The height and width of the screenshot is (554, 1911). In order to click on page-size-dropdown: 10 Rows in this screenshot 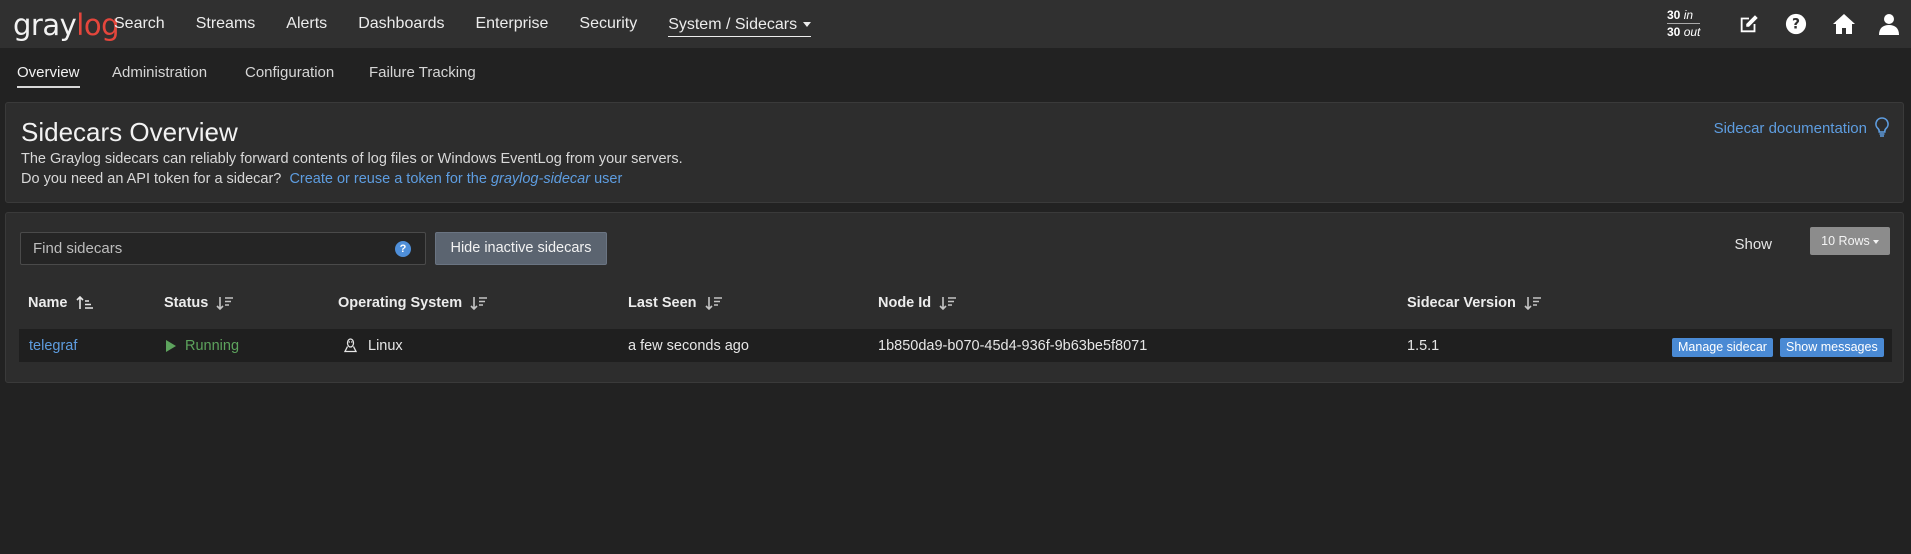, I will do `click(1850, 241)`.